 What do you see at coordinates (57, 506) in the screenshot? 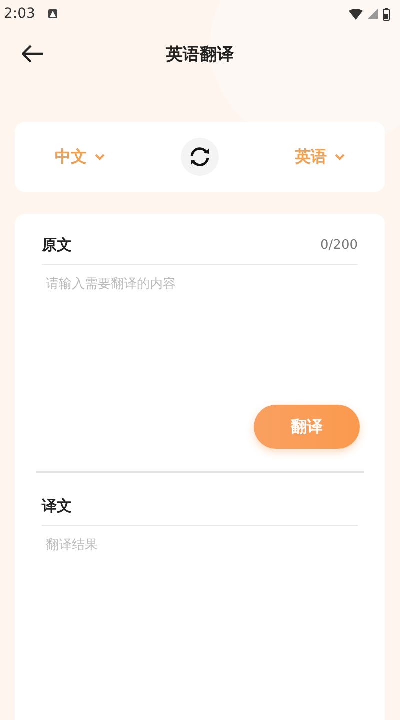
I see `result-label: 译文` at bounding box center [57, 506].